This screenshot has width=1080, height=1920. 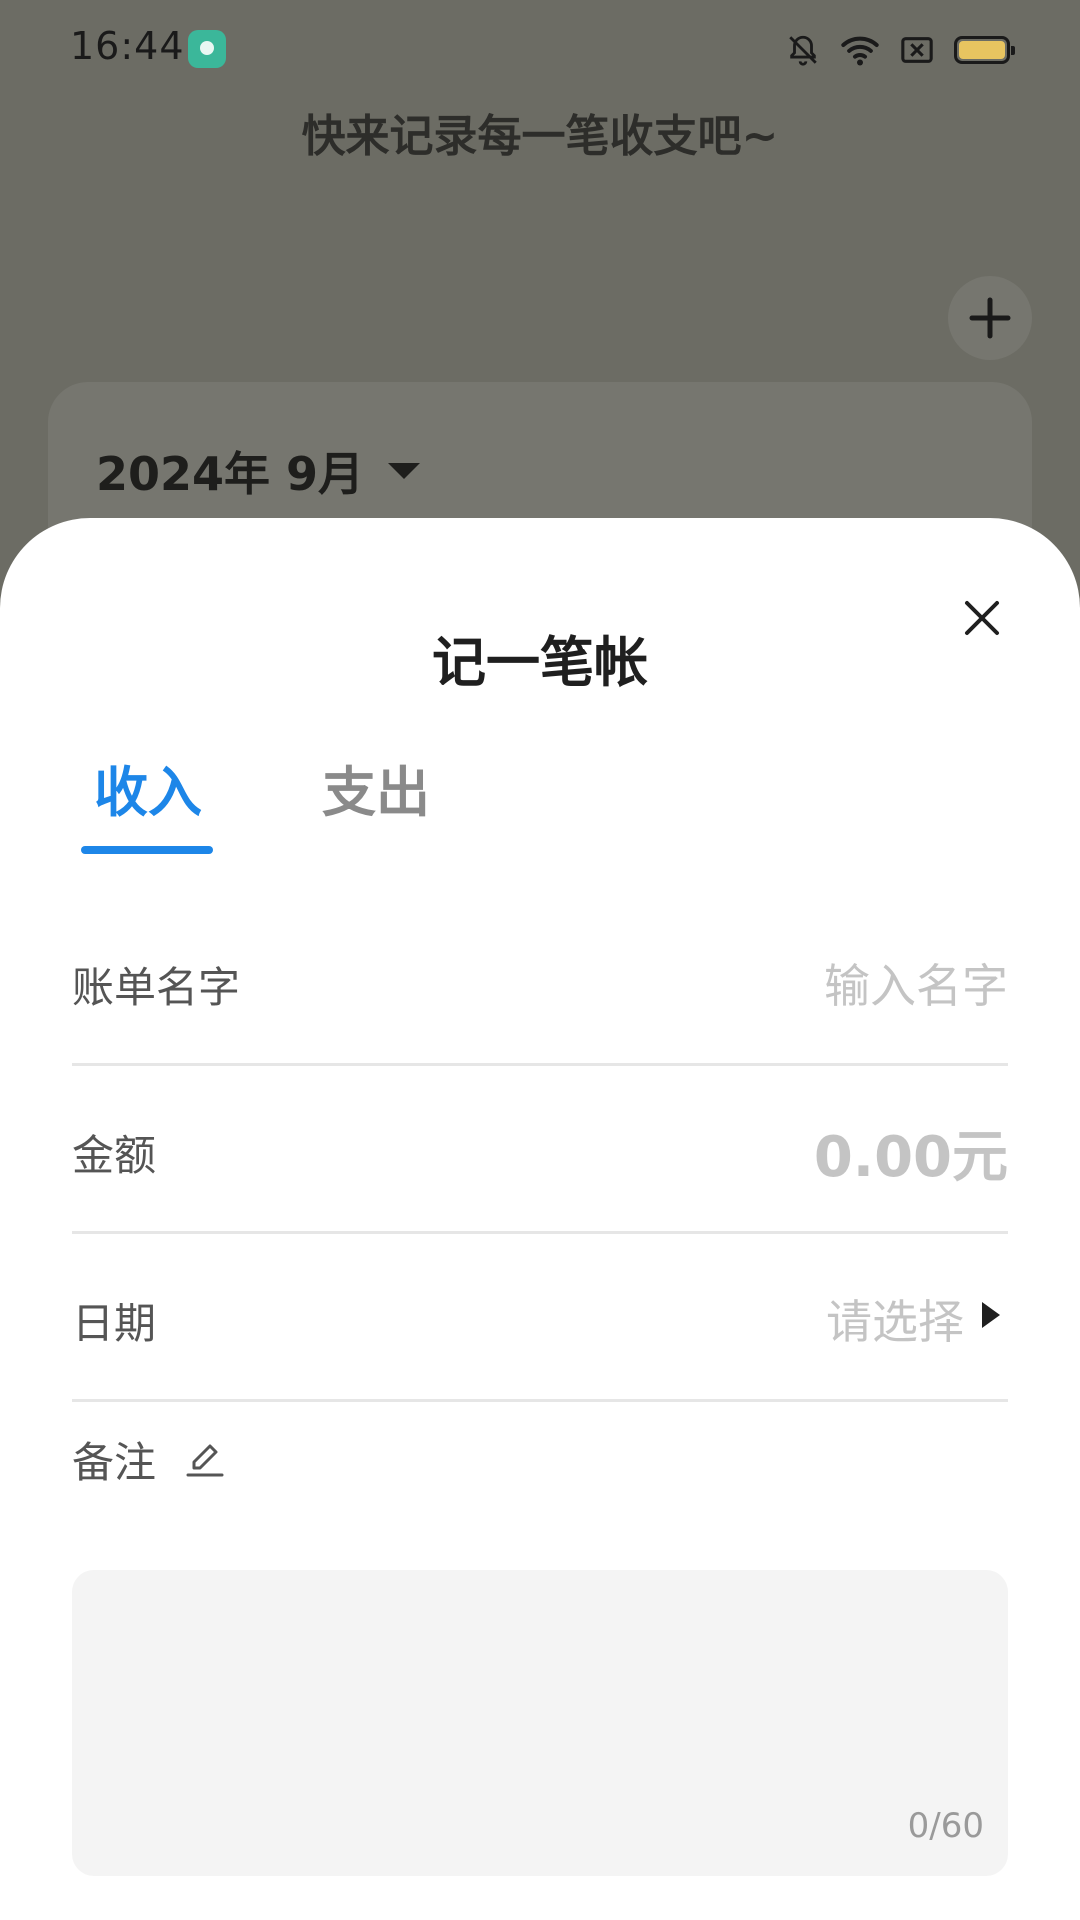 I want to click on remark-textarea: 0/60, so click(x=540, y=1723).